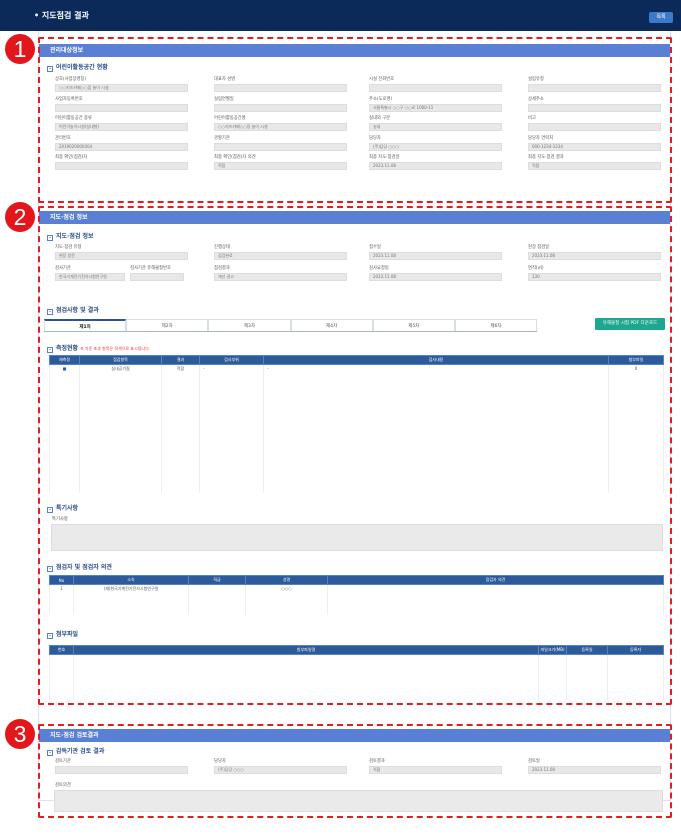  What do you see at coordinates (20, 734) in the screenshot?
I see `number-badge-3: 3` at bounding box center [20, 734].